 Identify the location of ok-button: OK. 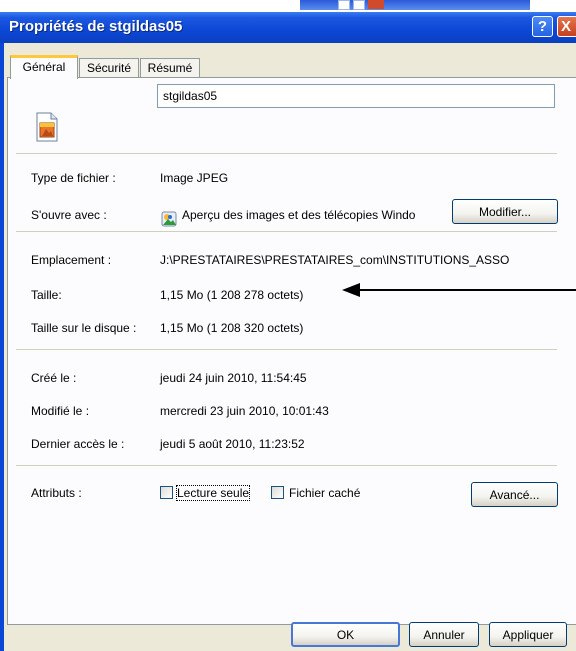
(345, 634).